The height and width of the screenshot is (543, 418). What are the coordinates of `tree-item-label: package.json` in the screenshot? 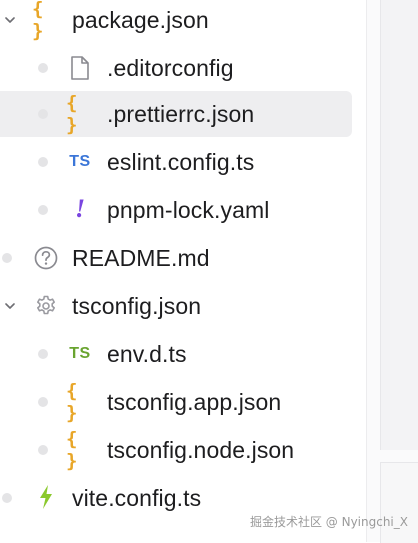 It's located at (140, 20).